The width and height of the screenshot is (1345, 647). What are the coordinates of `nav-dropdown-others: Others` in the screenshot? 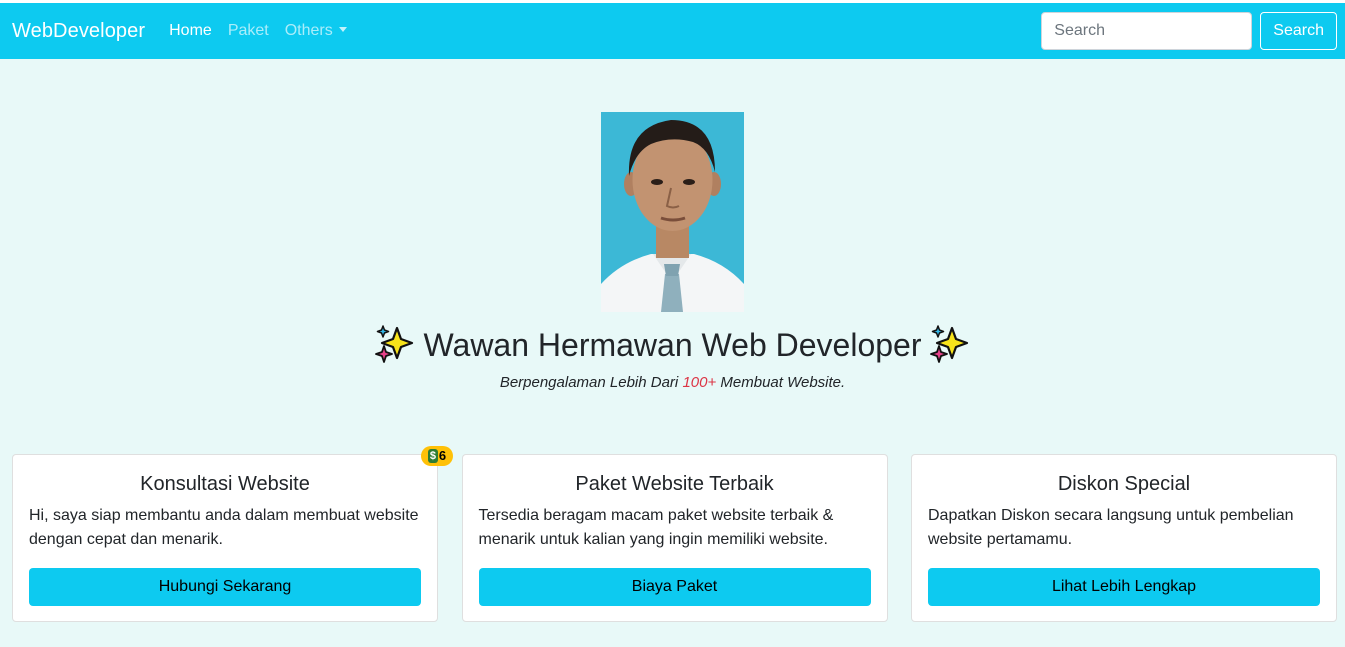 It's located at (316, 31).